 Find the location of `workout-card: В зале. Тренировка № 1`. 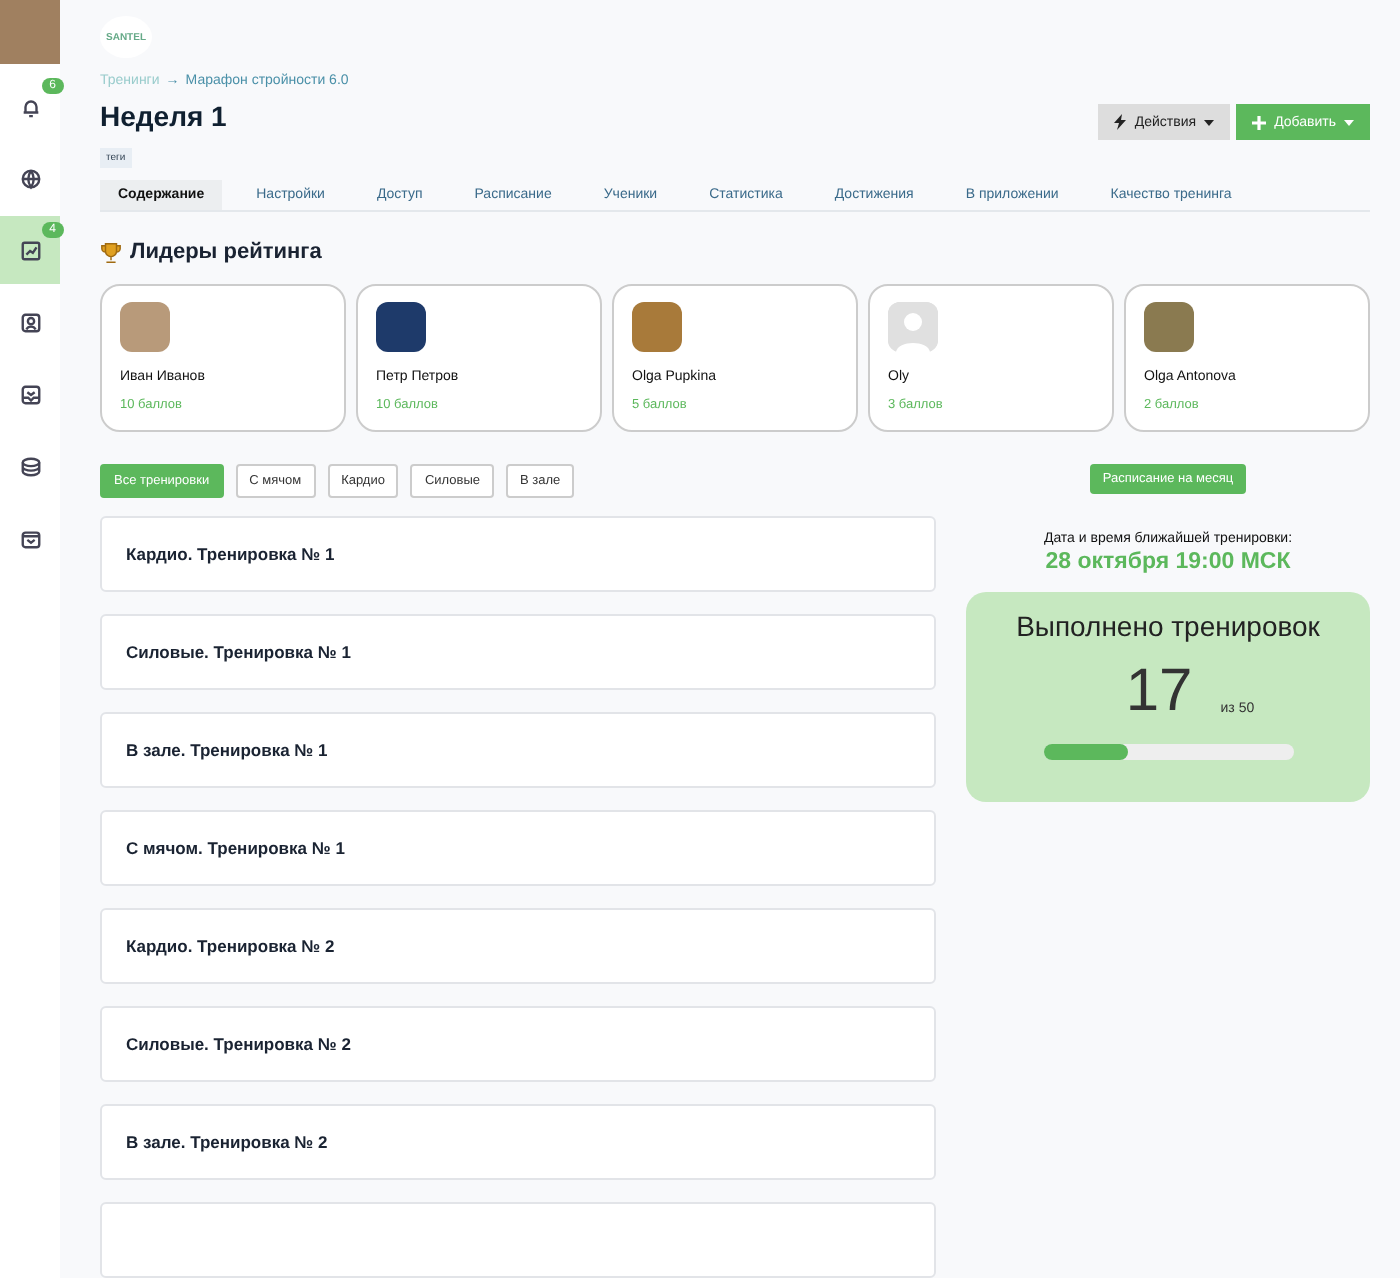

workout-card: В зале. Тренировка № 1 is located at coordinates (518, 750).